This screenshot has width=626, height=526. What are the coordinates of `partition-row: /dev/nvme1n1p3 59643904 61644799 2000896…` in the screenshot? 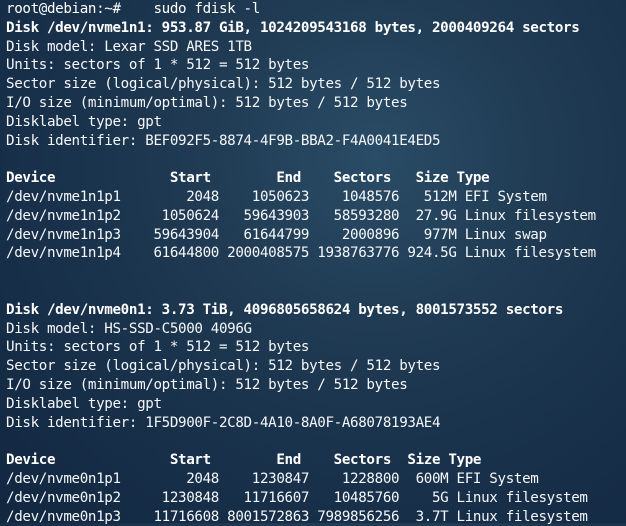 It's located at (276, 234).